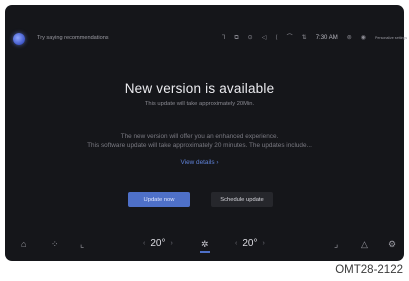 This screenshot has height=281, width=409. Describe the element at coordinates (364, 244) in the screenshot. I see `navigation-icon: △` at that location.